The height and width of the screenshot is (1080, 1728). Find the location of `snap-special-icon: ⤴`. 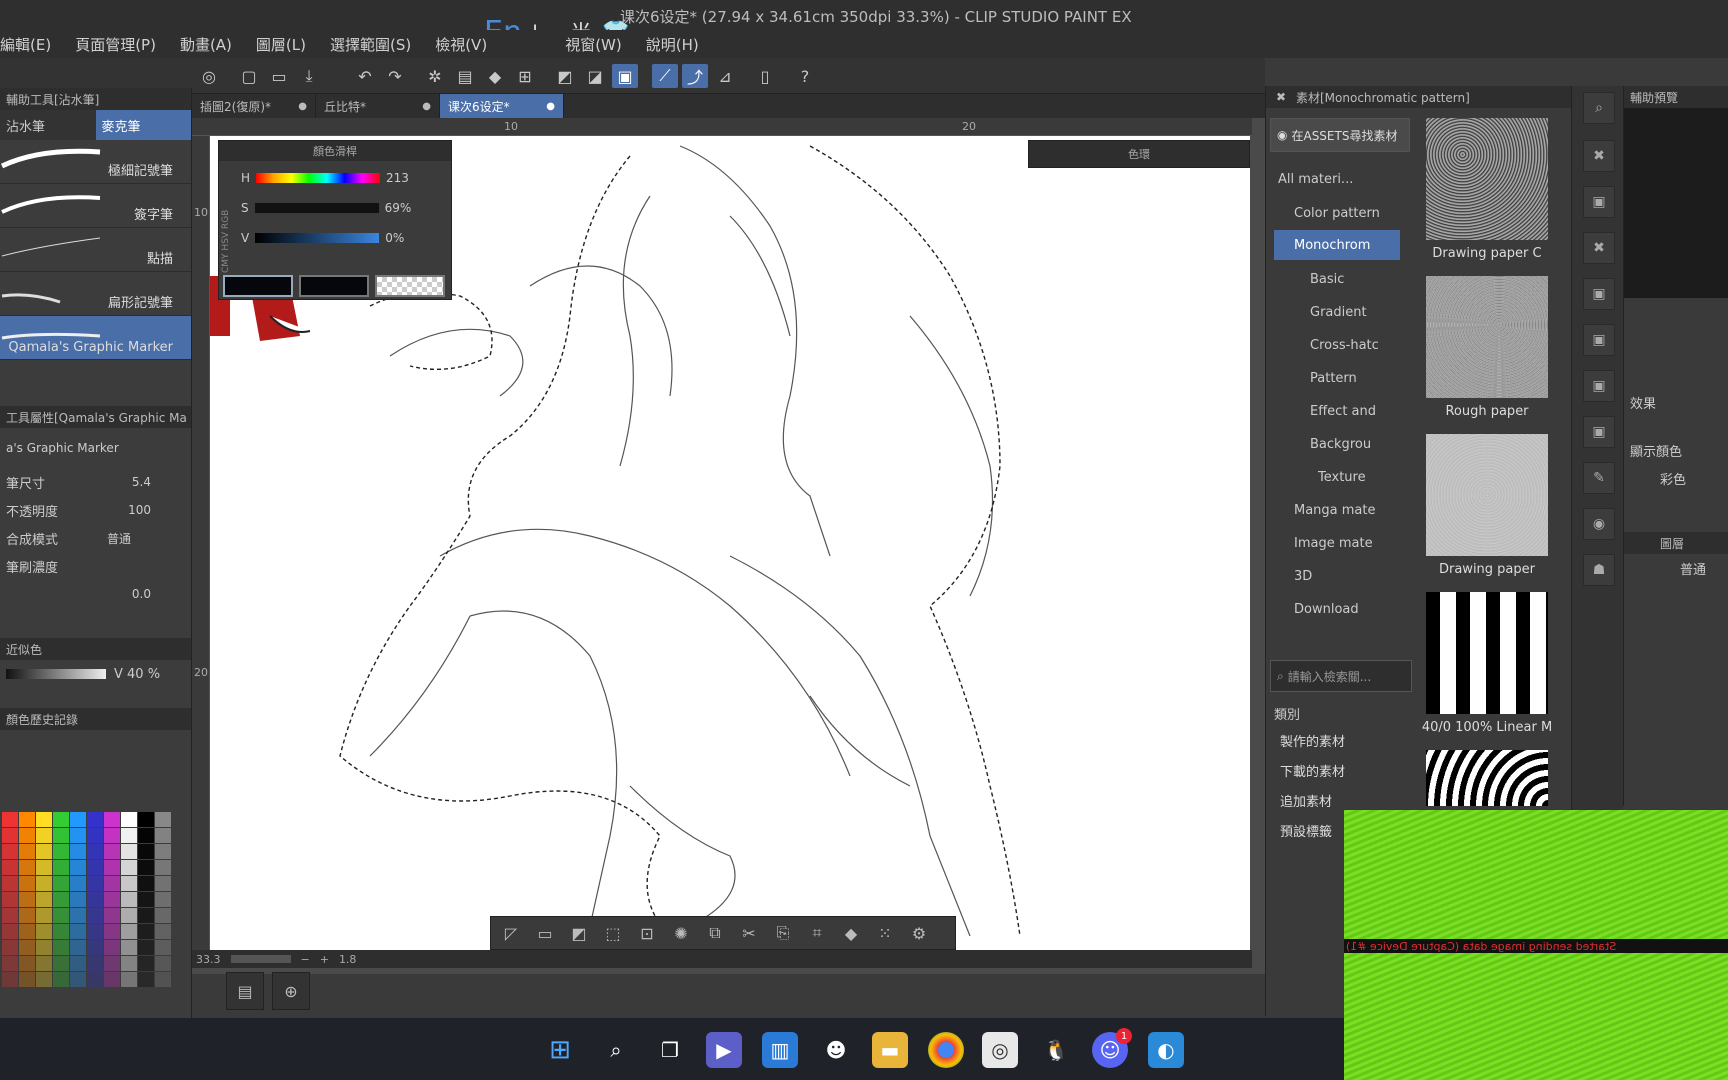

snap-special-icon: ⤴ is located at coordinates (695, 76).